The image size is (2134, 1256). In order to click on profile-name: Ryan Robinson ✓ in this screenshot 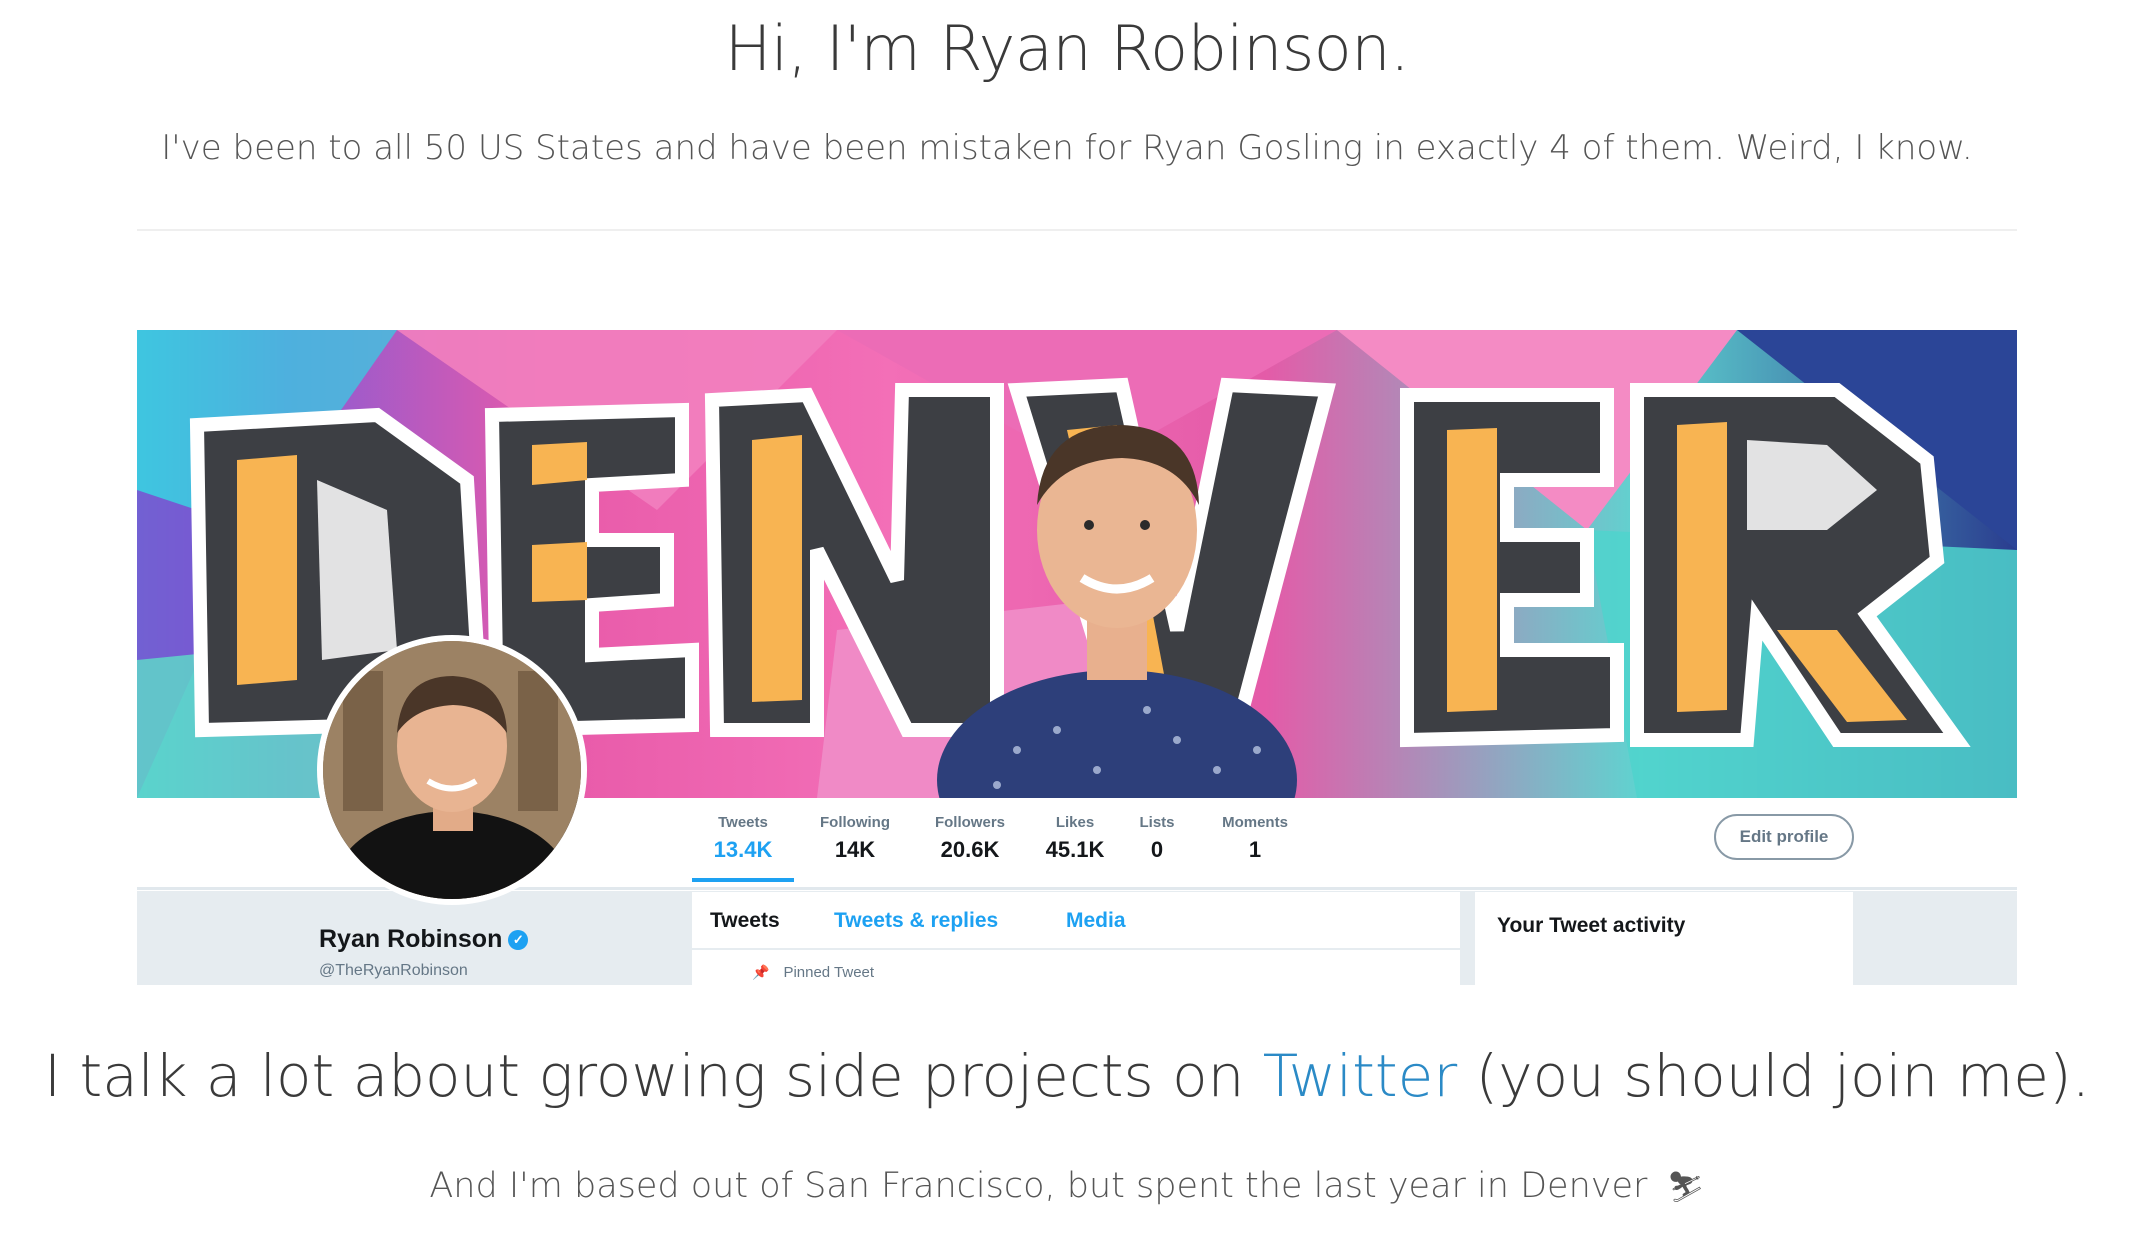, I will do `click(424, 939)`.